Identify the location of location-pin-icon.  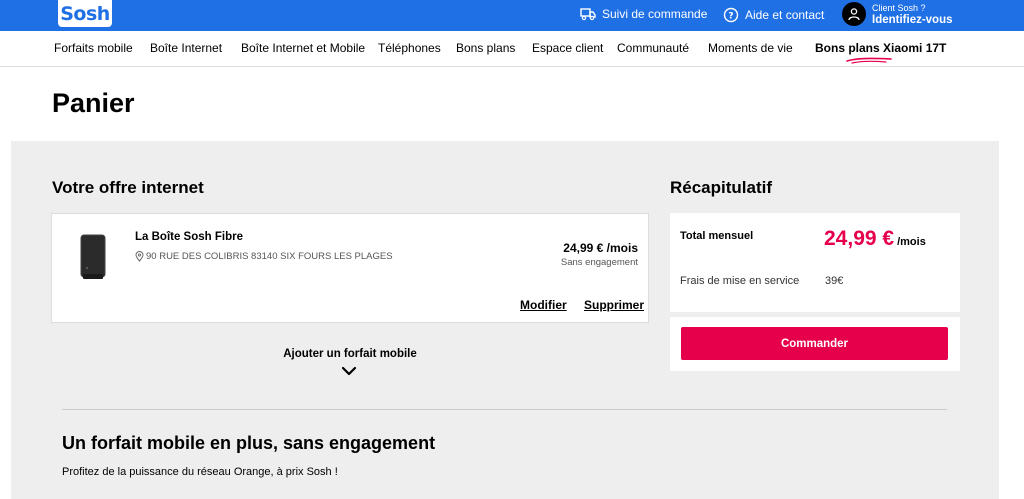
(139, 256).